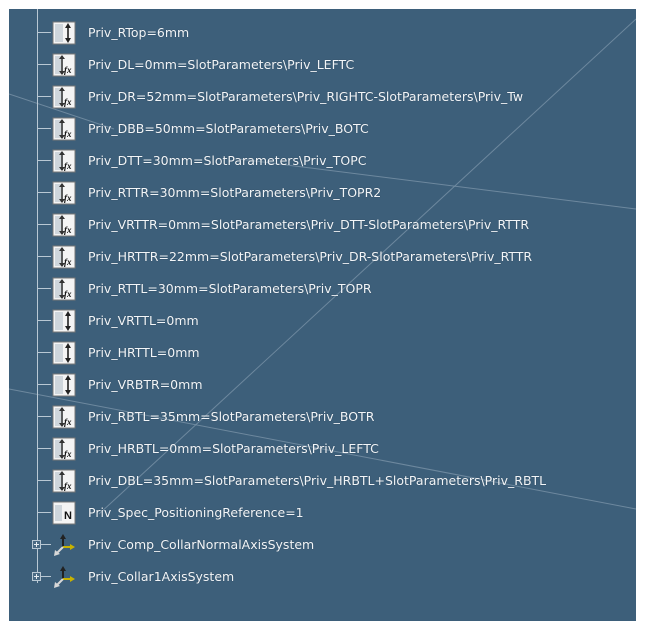 The image size is (645, 632). What do you see at coordinates (144, 353) in the screenshot?
I see `tree-node-label: Priv_HRTTL=0mm` at bounding box center [144, 353].